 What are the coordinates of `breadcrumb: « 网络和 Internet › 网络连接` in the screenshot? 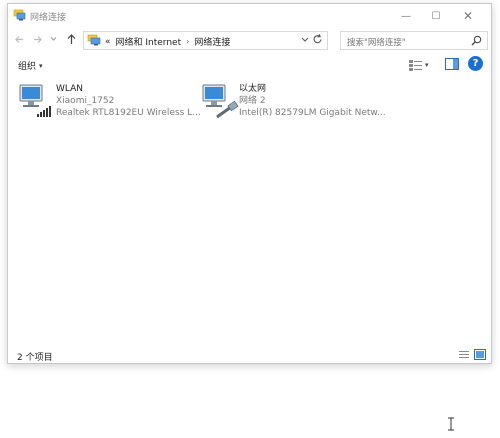 It's located at (167, 42).